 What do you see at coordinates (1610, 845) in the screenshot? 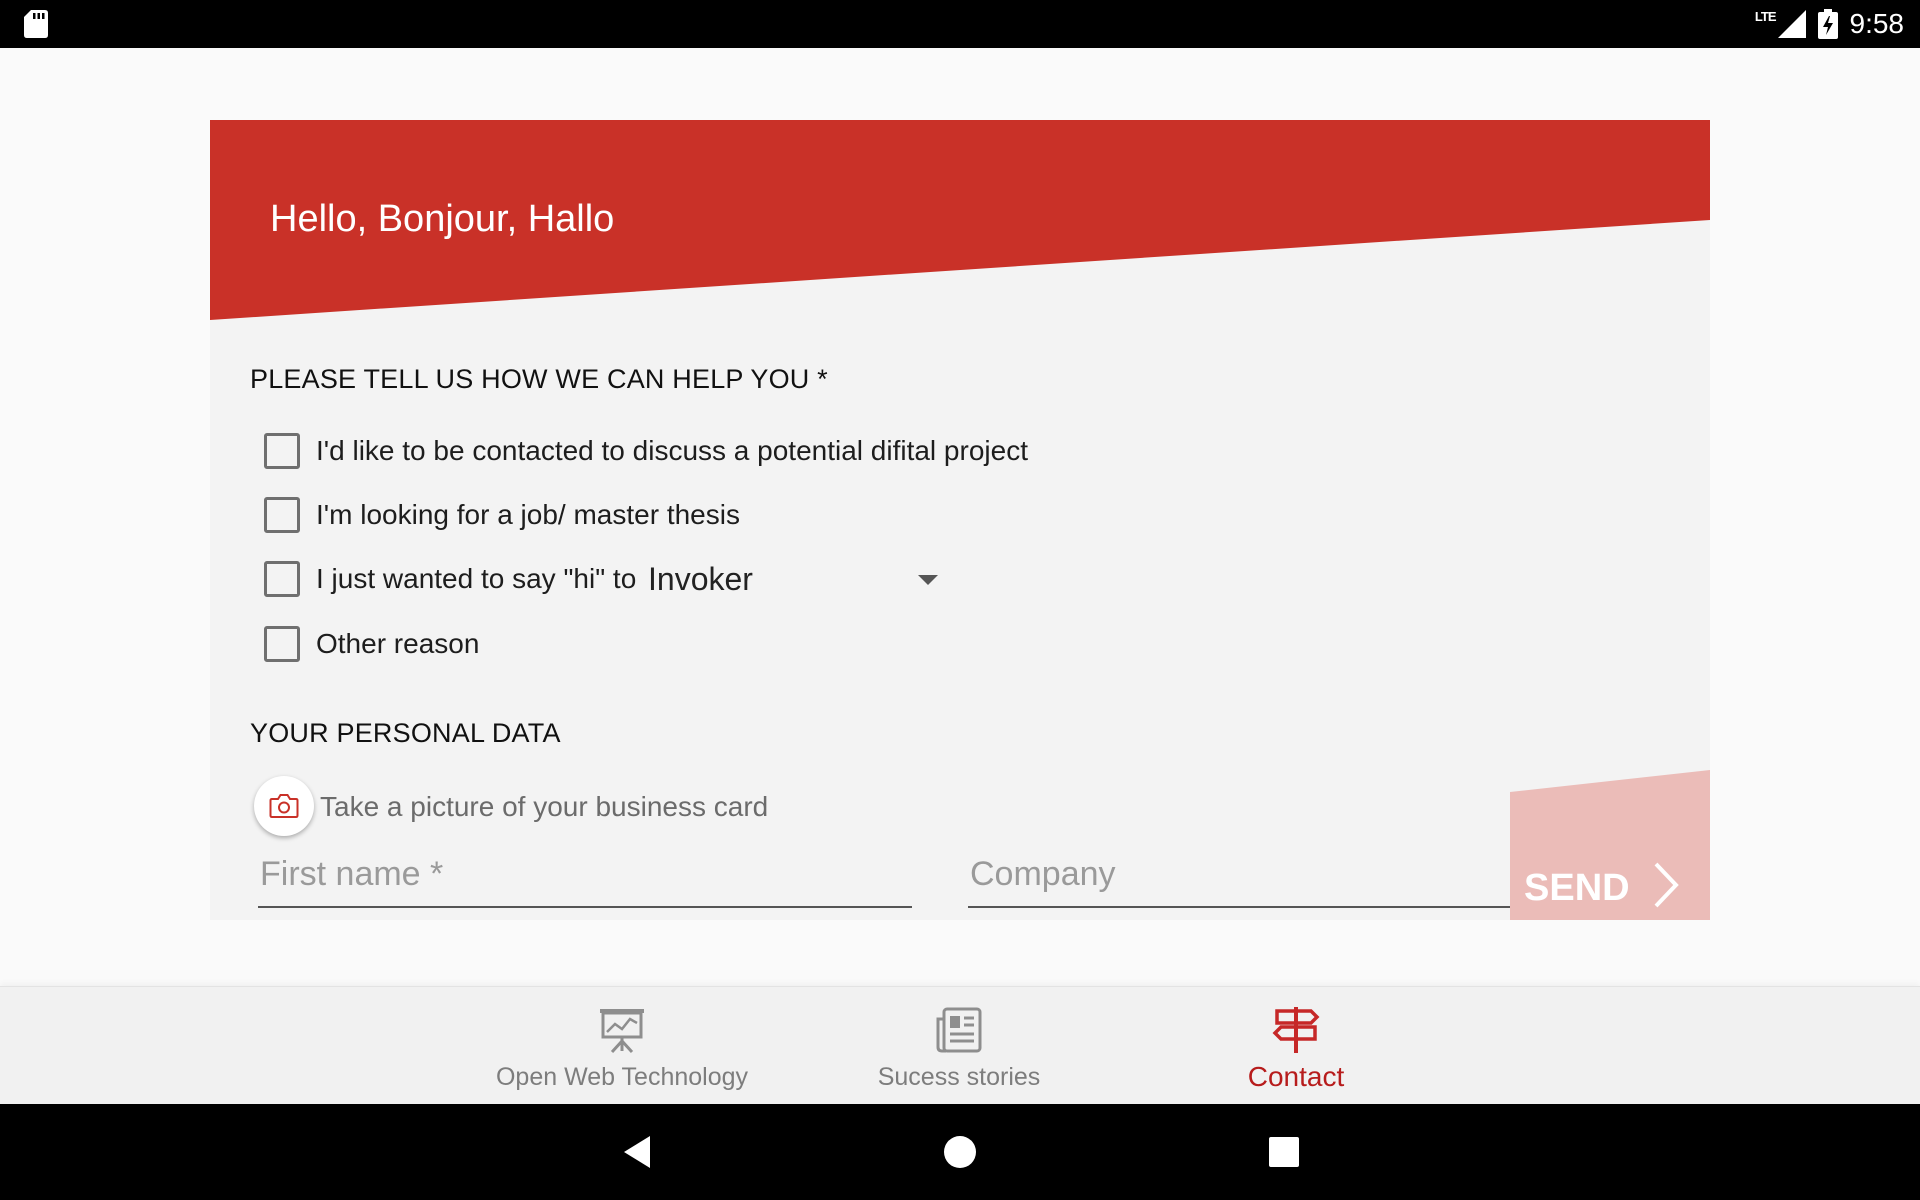
I see `send-button: SEND` at bounding box center [1610, 845].